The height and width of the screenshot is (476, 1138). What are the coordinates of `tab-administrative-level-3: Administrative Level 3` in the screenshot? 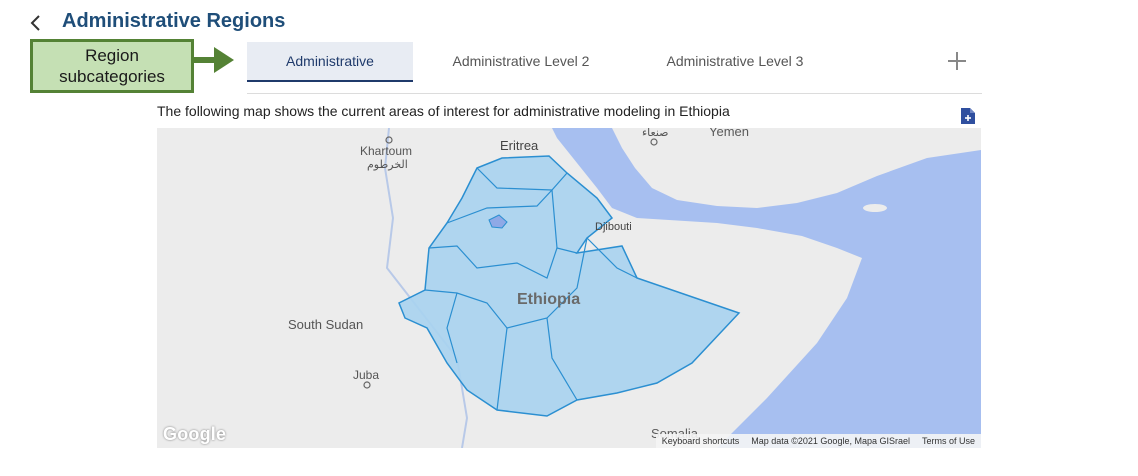 It's located at (735, 61).